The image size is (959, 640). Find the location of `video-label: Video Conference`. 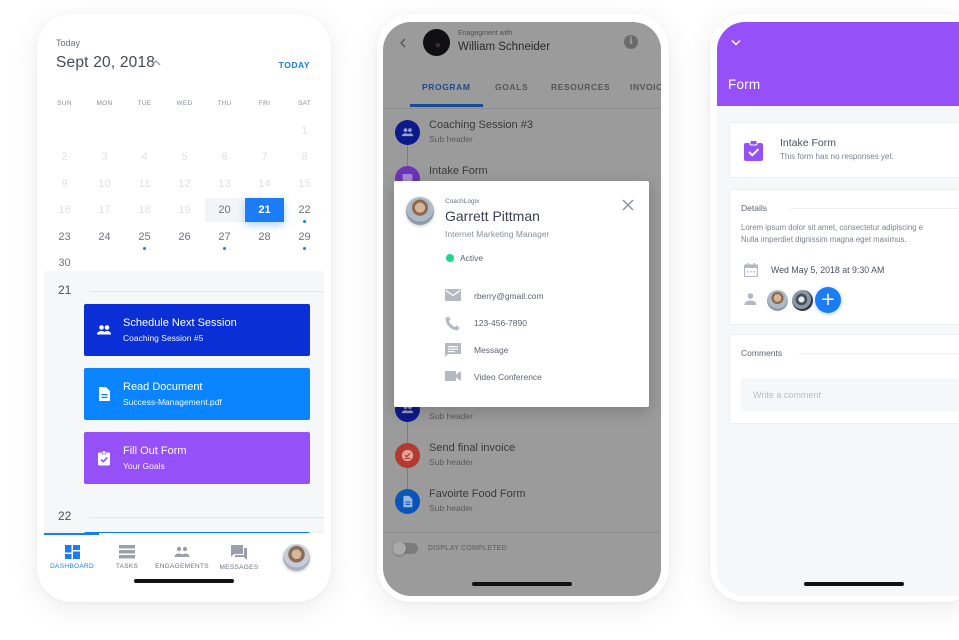

video-label: Video Conference is located at coordinates (508, 377).